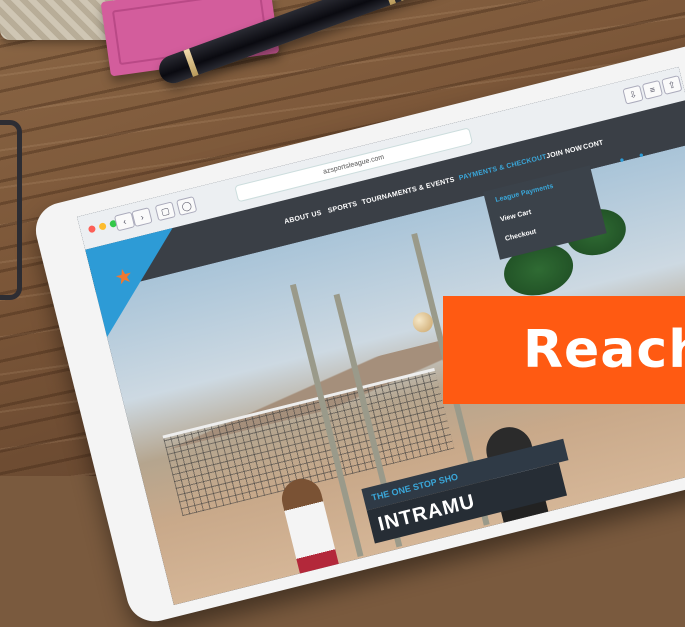 The height and width of the screenshot is (627, 685). I want to click on nav-item-contact: CONT, so click(594, 145).